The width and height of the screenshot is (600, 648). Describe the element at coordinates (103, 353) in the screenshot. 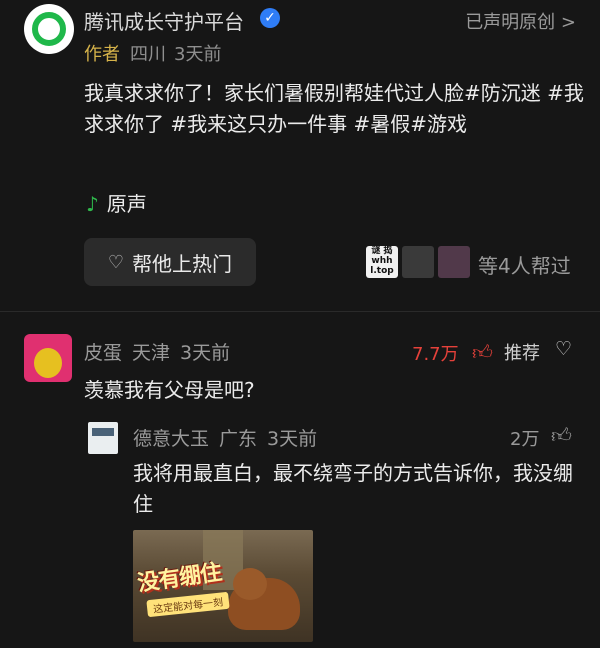

I see `commenter-name: 皮蛋` at that location.